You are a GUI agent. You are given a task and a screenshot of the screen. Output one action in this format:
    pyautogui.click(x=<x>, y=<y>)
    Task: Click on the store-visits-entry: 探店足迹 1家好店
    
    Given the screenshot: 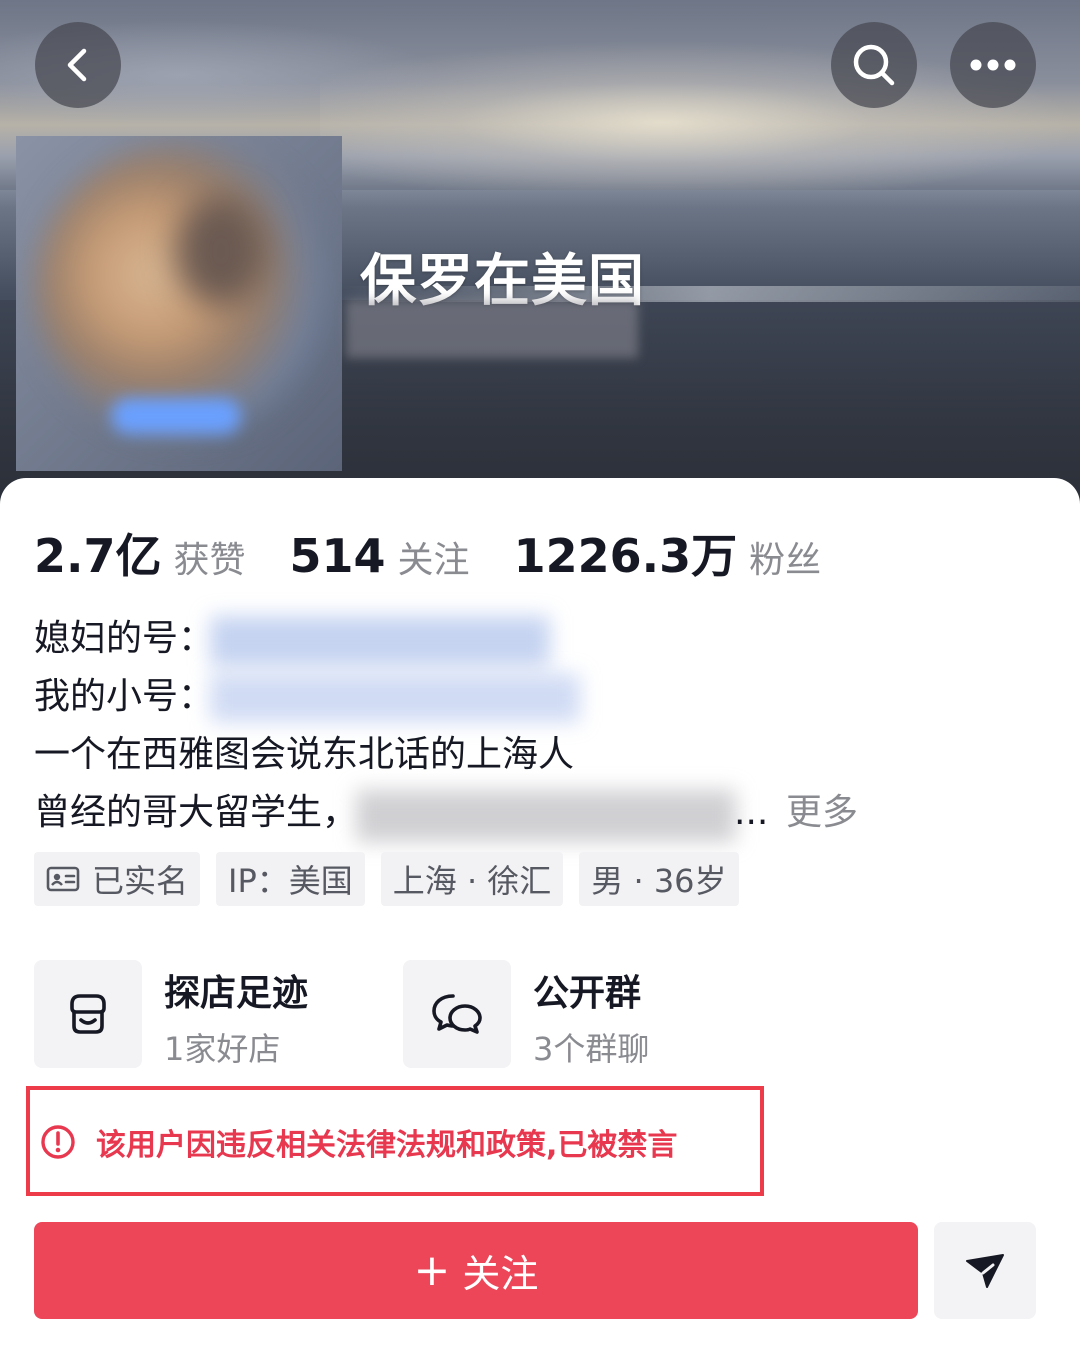 What is the action you would take?
    pyautogui.click(x=204, y=1014)
    